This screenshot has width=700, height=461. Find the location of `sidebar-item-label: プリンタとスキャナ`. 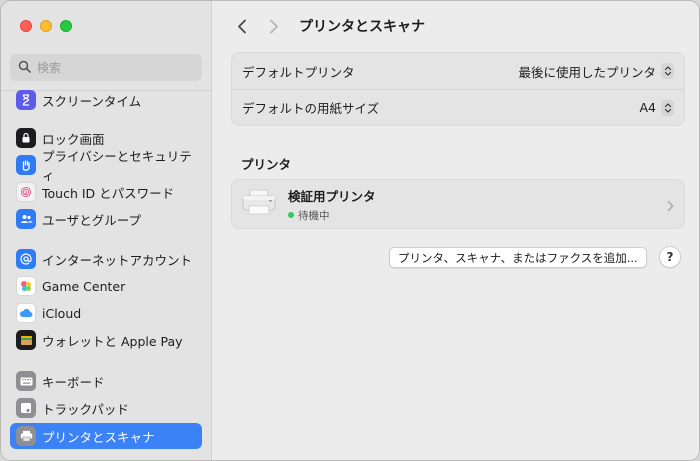

sidebar-item-label: プリンタとスキャナ is located at coordinates (98, 437).